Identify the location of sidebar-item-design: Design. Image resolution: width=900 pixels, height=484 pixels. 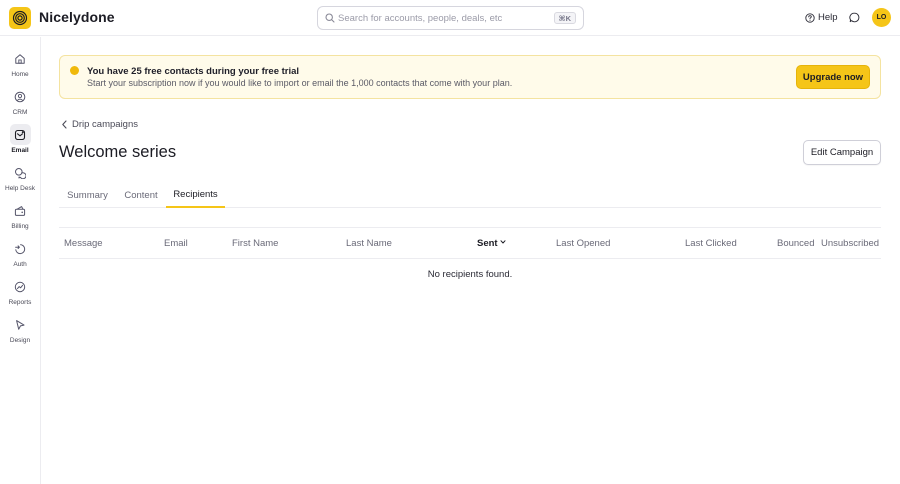
(20, 331).